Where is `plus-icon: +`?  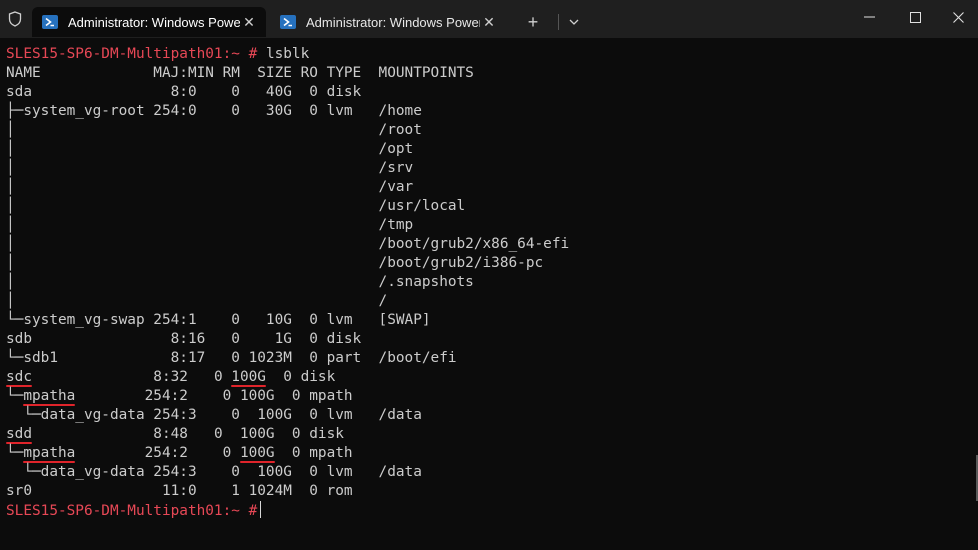 plus-icon: + is located at coordinates (533, 22).